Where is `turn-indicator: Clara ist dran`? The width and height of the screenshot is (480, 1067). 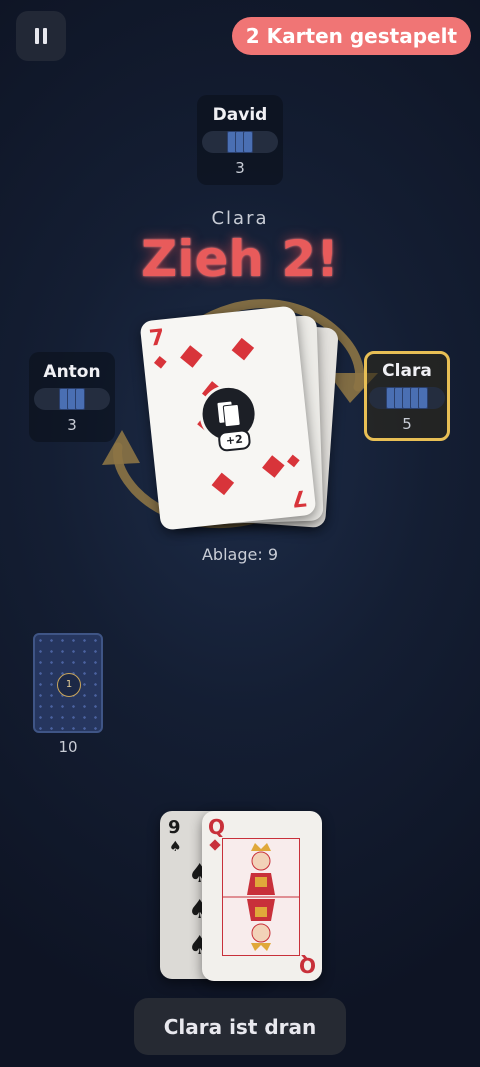
turn-indicator: Clara ist dran is located at coordinates (240, 1026).